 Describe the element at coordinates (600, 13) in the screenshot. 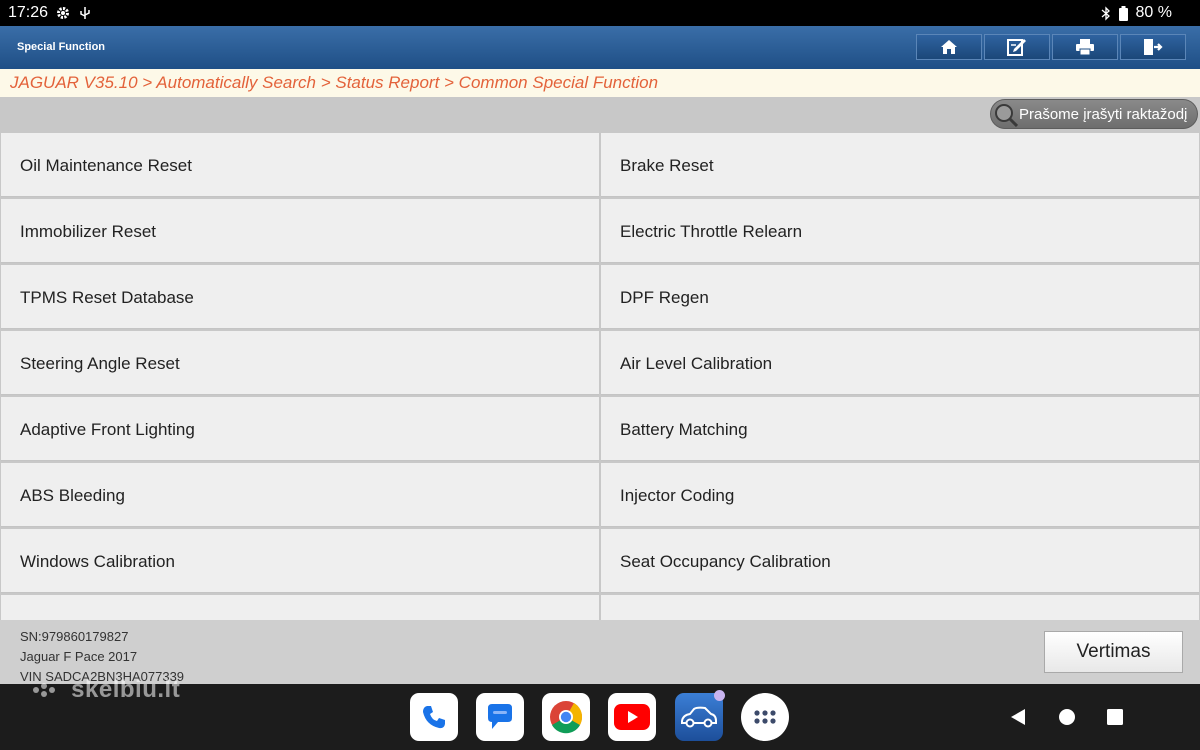

I see `android-status-bar: 17:26 80 %` at that location.